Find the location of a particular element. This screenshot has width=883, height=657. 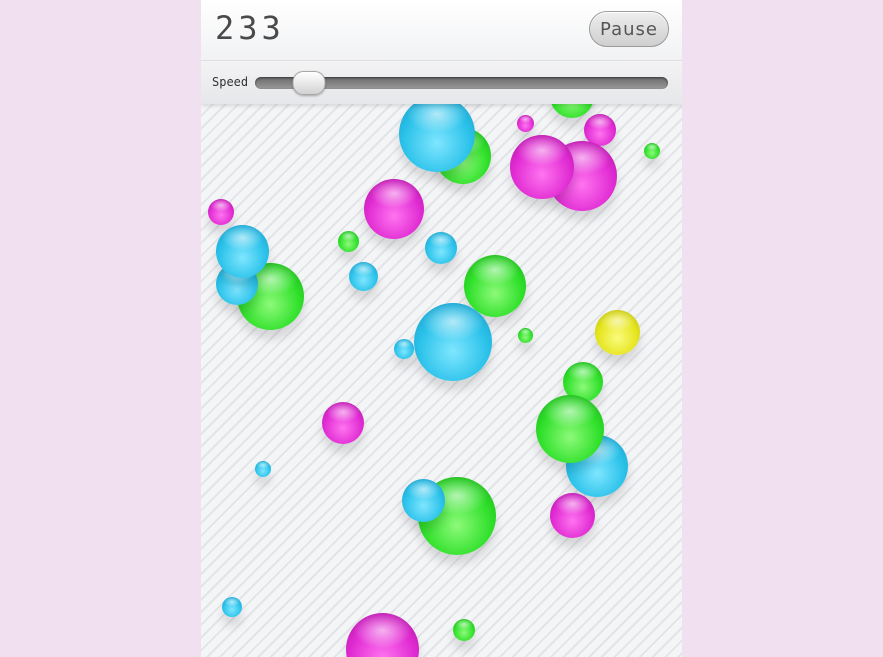

speed-slider-track is located at coordinates (461, 83).